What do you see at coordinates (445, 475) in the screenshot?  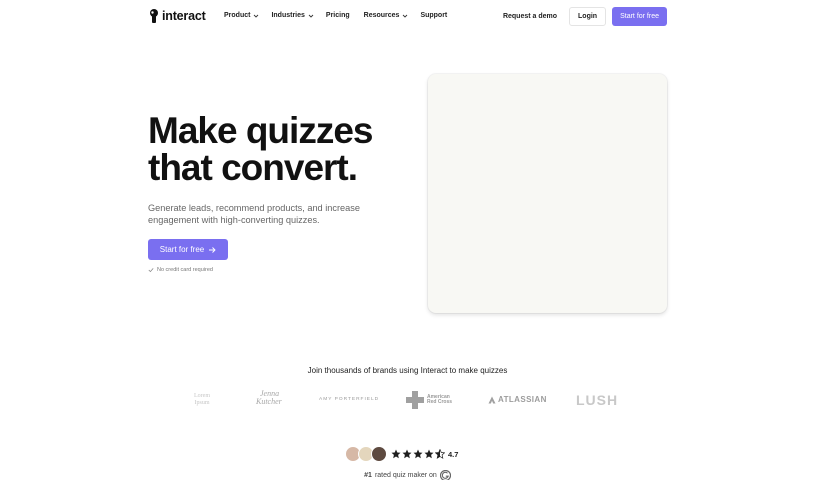 I see `g2-icon` at bounding box center [445, 475].